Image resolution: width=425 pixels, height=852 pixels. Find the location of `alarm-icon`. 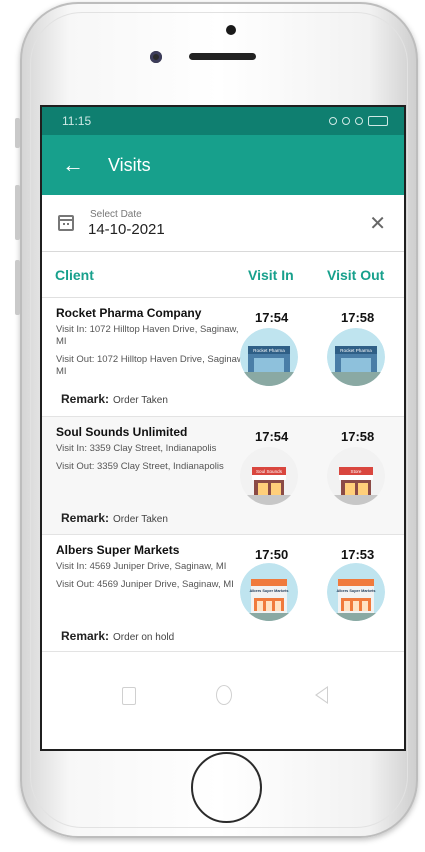

alarm-icon is located at coordinates (359, 121).